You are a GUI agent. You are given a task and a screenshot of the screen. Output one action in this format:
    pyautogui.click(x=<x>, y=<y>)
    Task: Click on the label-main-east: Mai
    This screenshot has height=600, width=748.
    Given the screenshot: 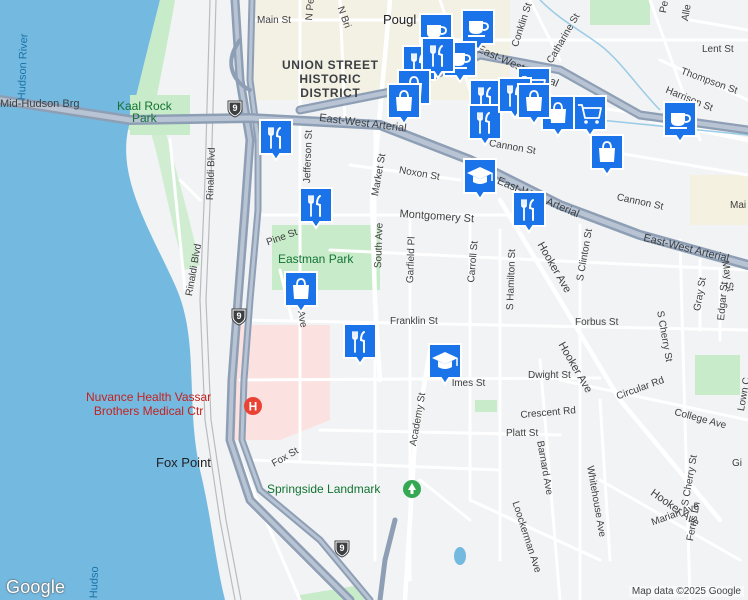 What is the action you would take?
    pyautogui.click(x=738, y=205)
    